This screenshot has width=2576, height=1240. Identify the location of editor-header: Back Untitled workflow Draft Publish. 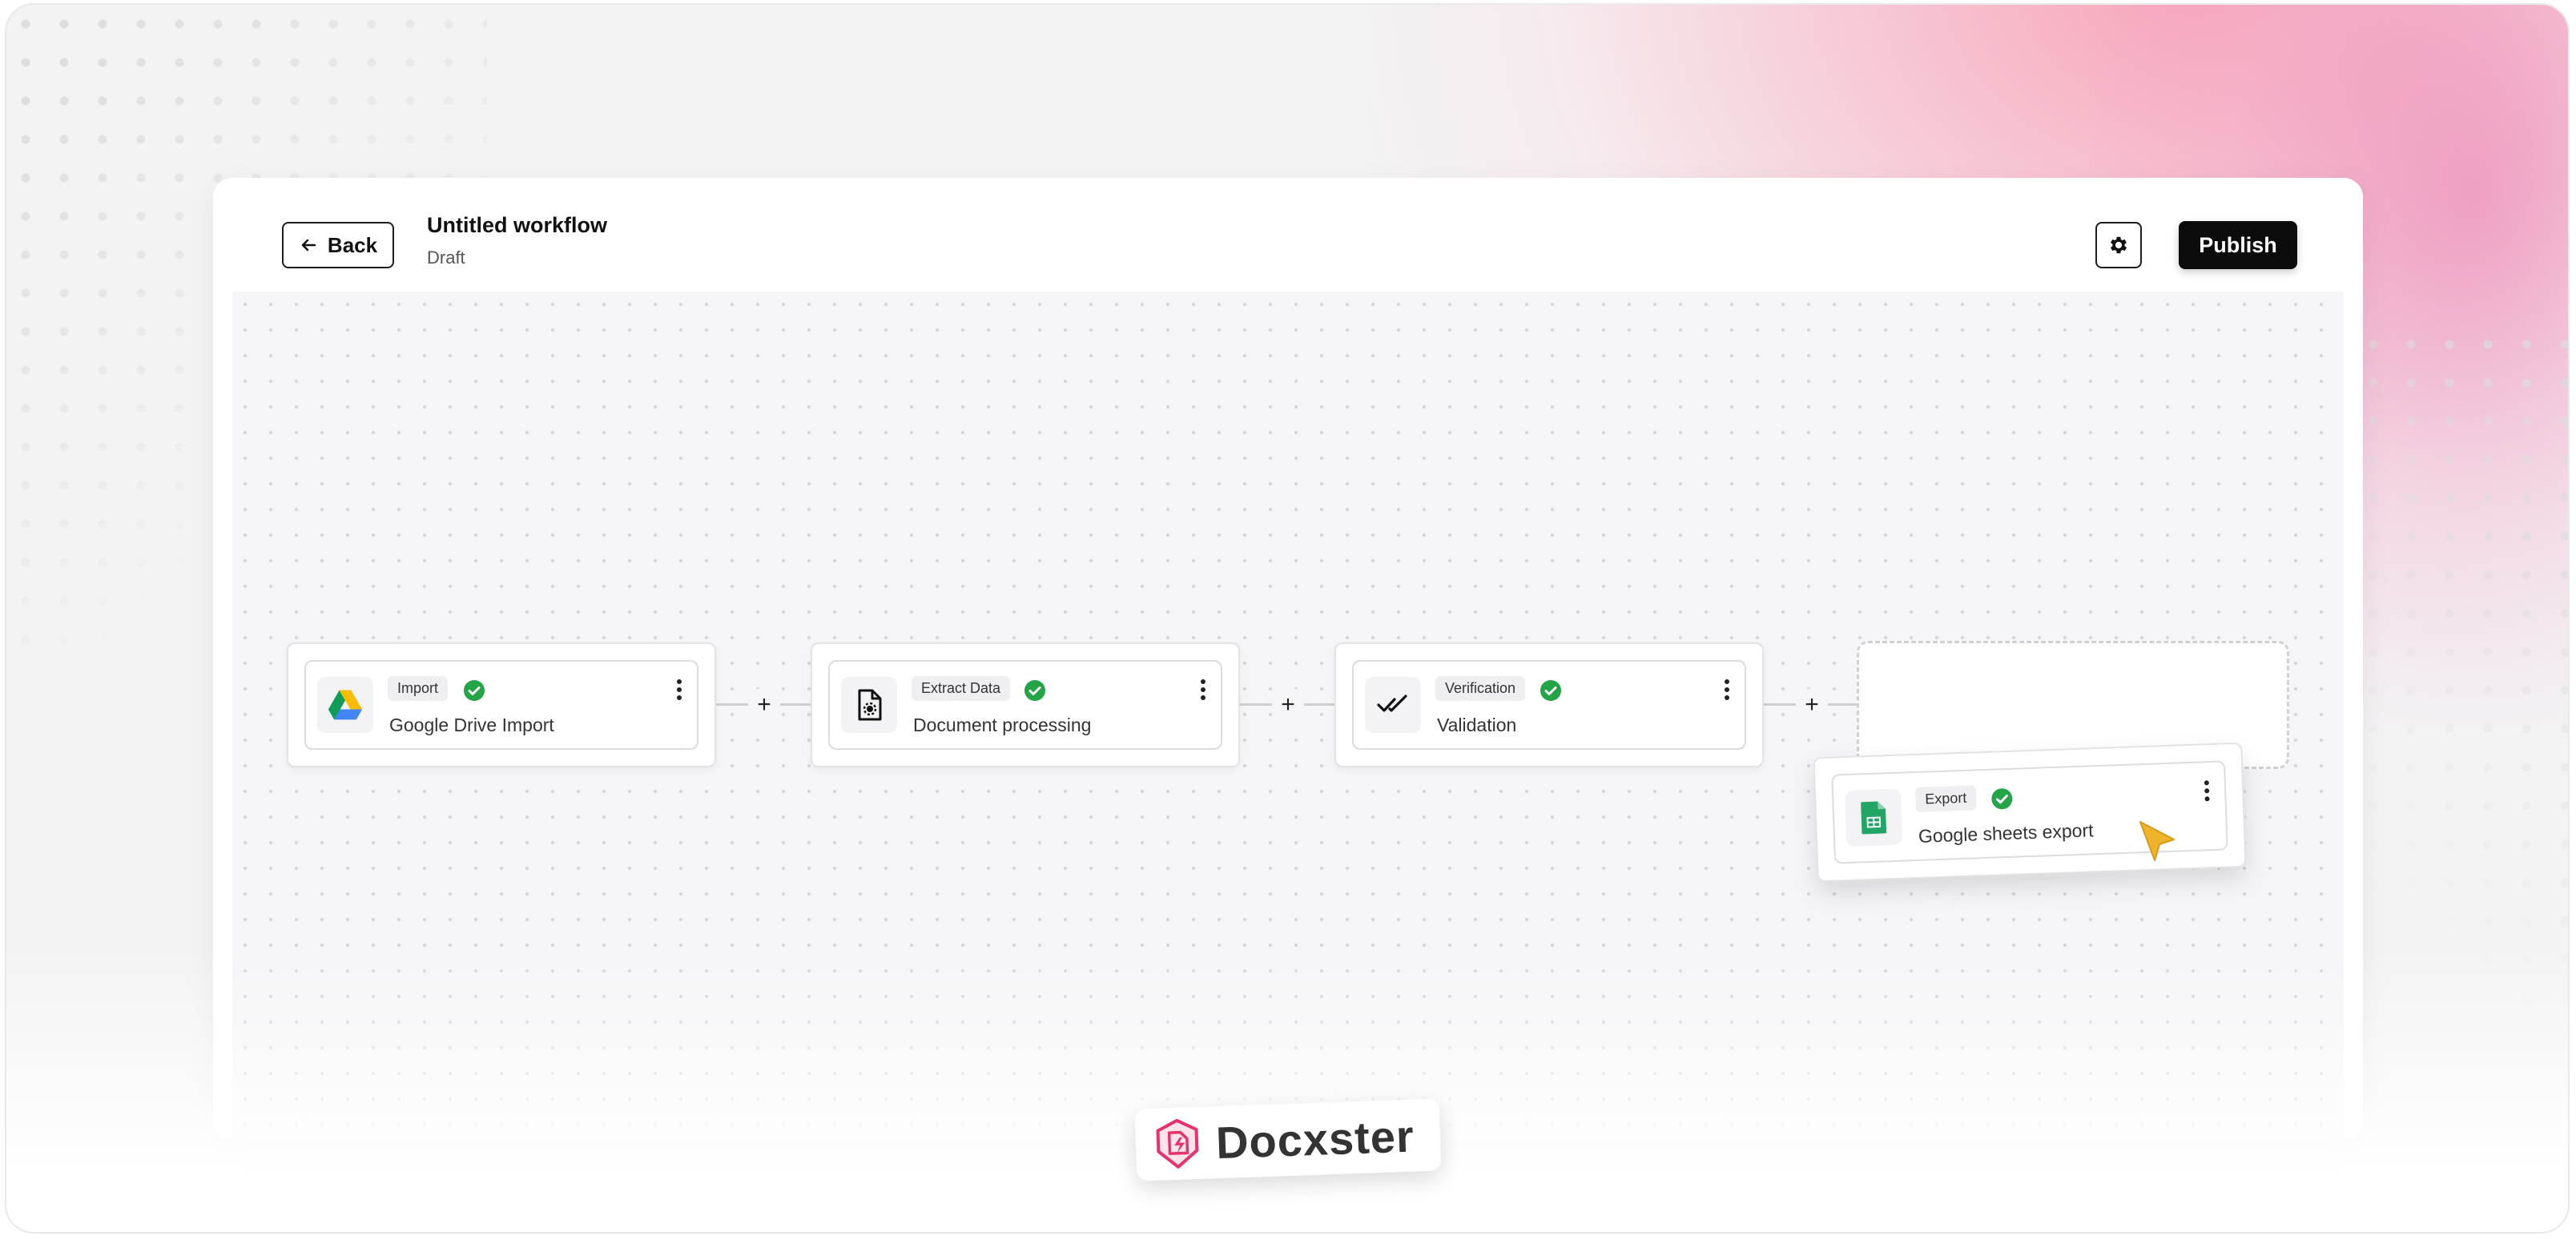
(1288, 235).